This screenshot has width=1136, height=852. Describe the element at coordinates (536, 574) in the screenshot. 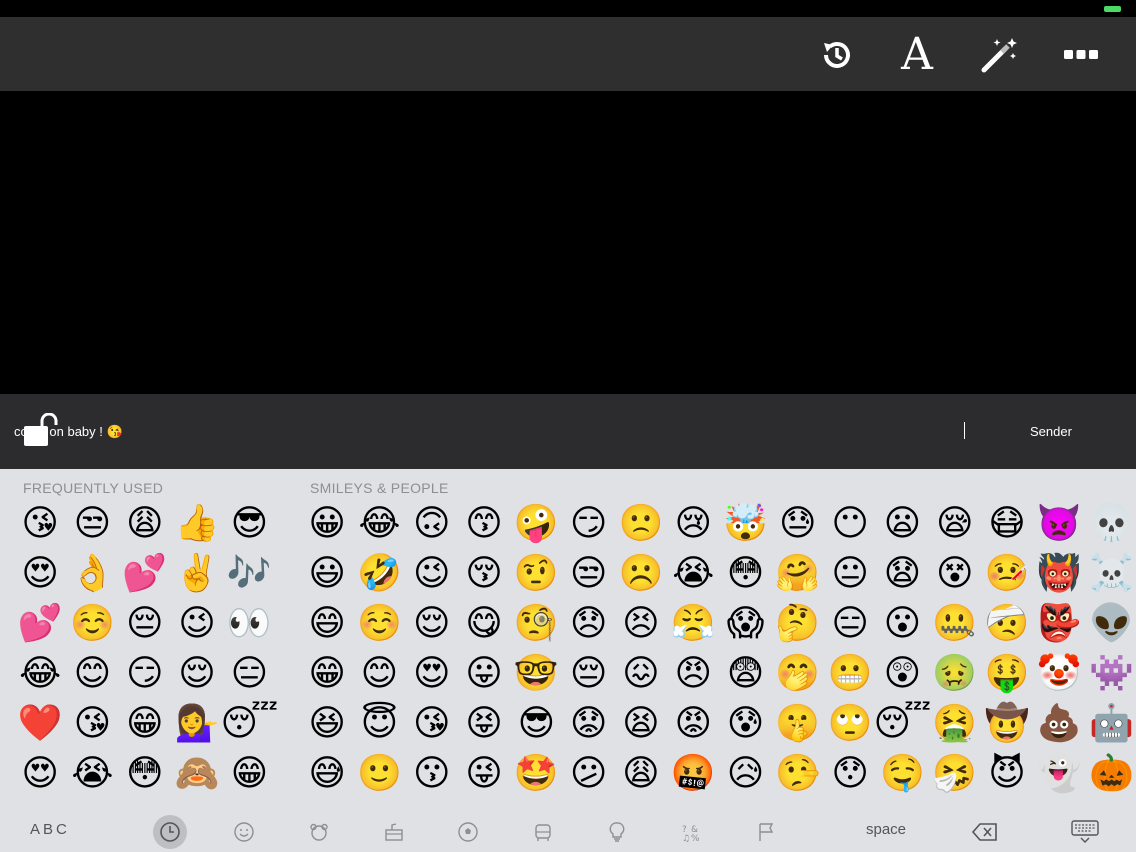

I see `emoji-key: 🤨` at that location.